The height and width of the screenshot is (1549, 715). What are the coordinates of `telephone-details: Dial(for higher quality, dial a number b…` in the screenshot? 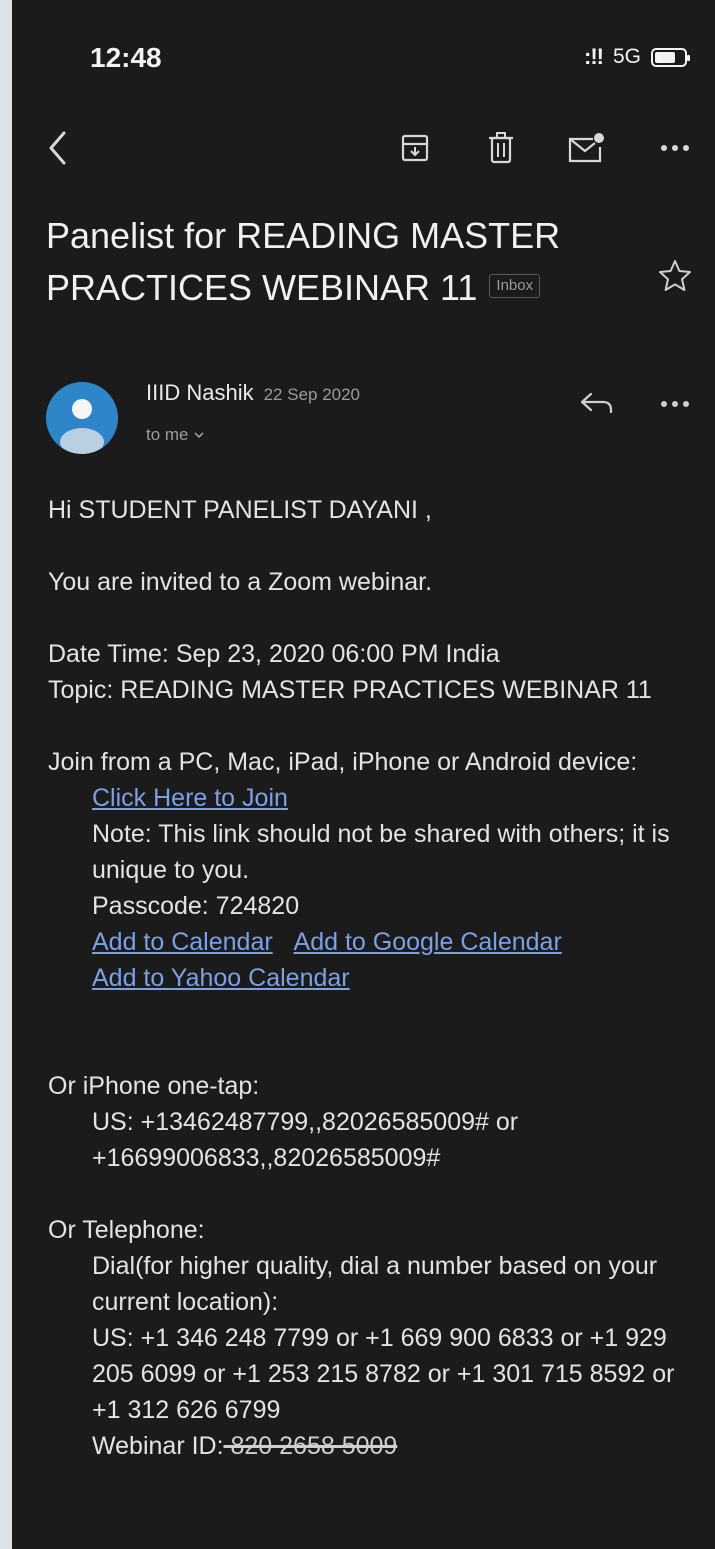 It's located at (378, 1356).